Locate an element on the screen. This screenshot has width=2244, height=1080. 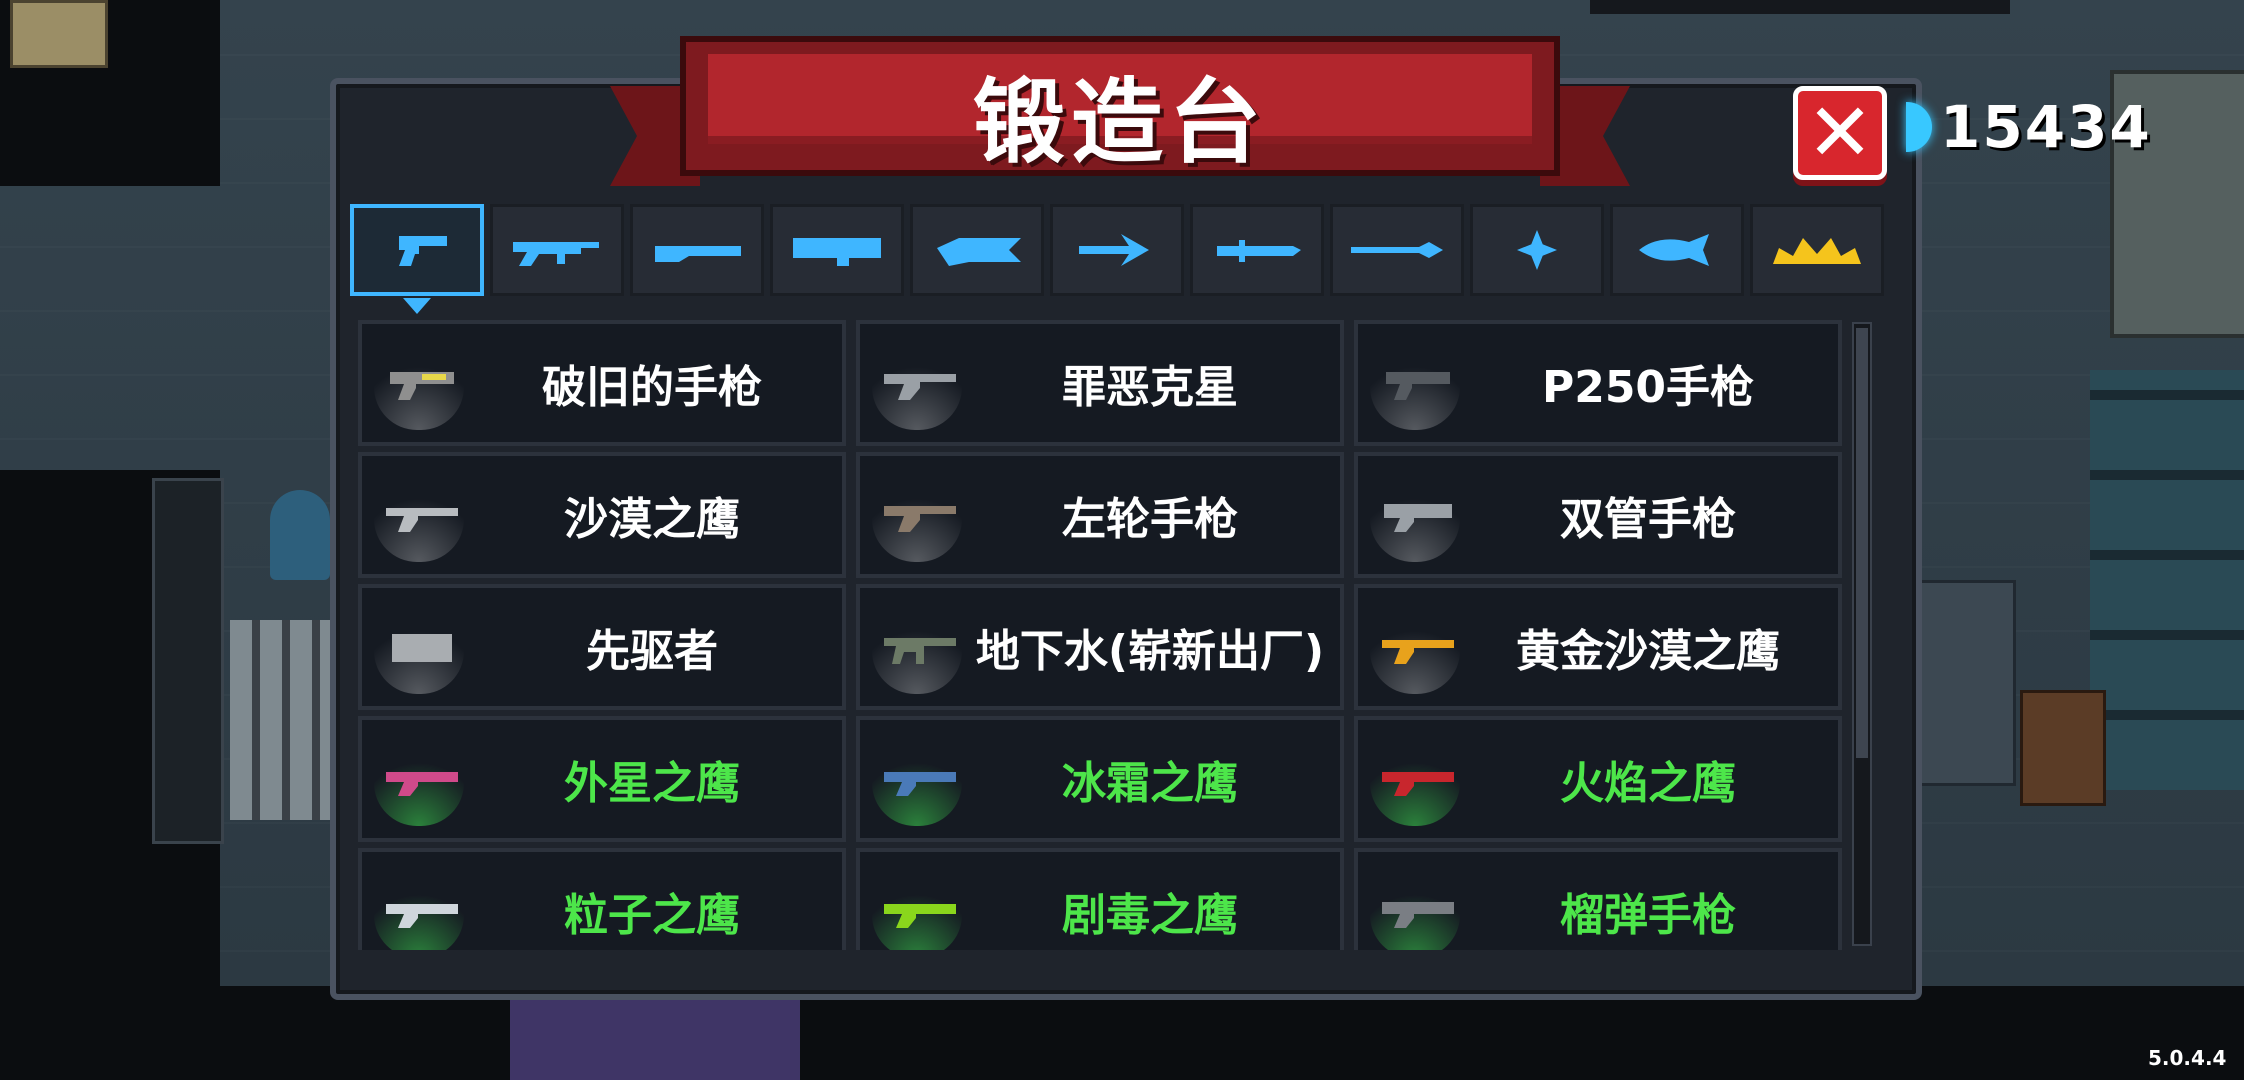
launcher-icon is located at coordinates (837, 252).